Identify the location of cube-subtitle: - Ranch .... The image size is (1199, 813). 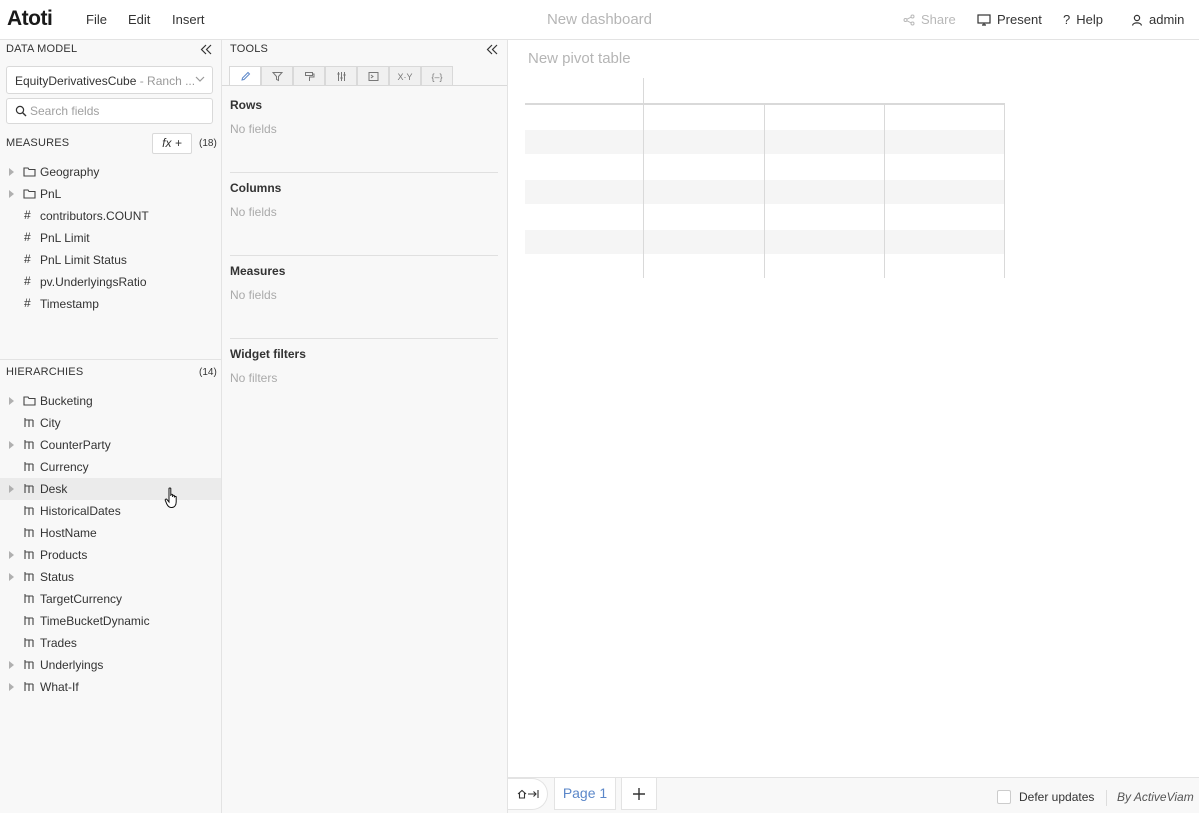
(166, 81).